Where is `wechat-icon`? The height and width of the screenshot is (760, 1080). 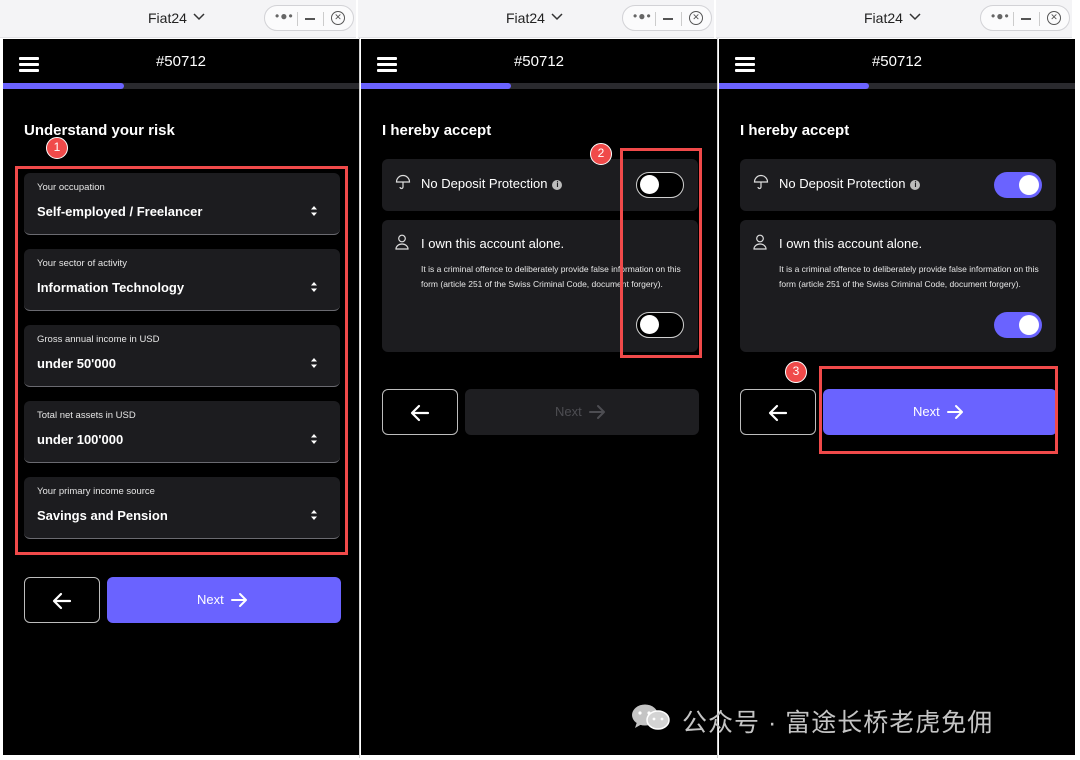
wechat-icon is located at coordinates (651, 717).